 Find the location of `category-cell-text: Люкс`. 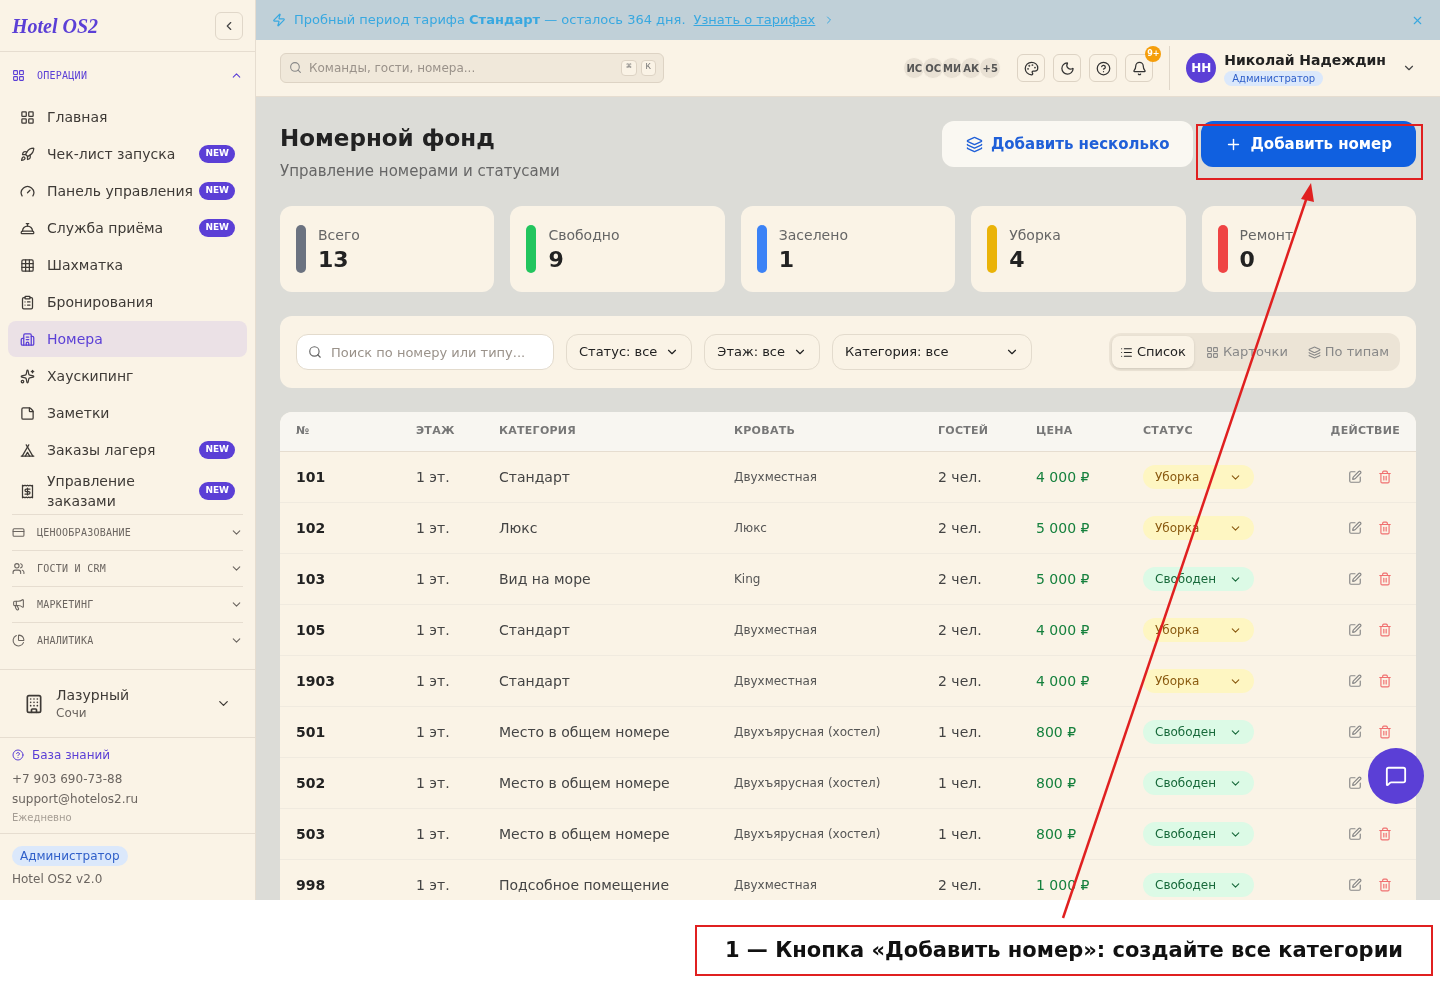

category-cell-text: Люкс is located at coordinates (519, 528).